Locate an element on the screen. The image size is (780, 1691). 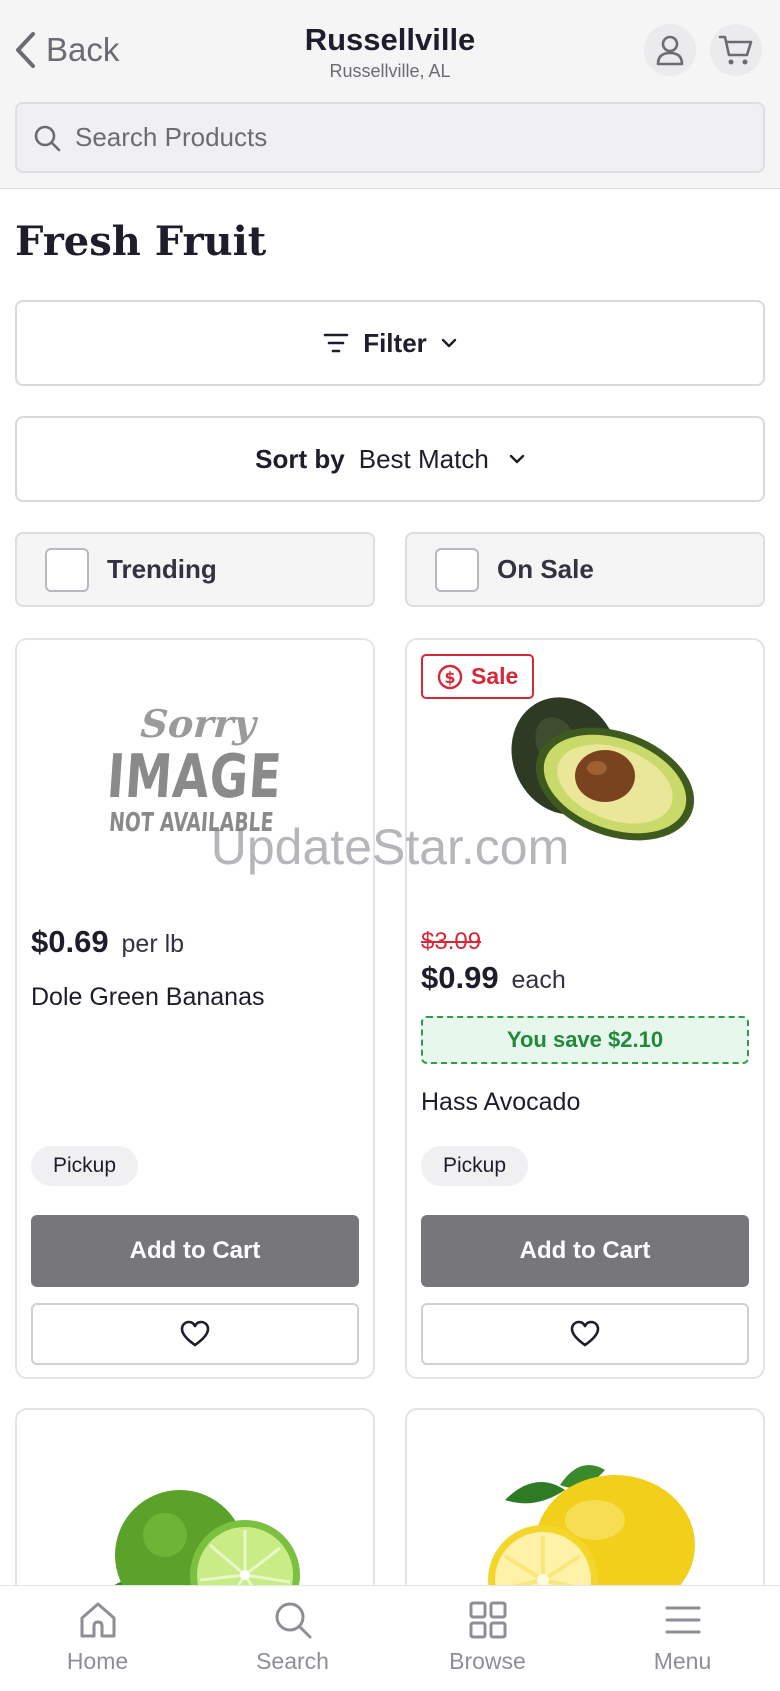
sort-label: Sort by is located at coordinates (300, 458).